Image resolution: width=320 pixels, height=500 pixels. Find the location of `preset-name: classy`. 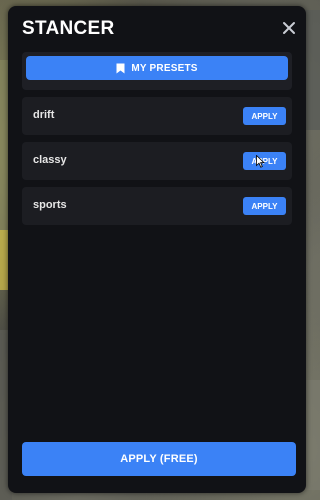

preset-name: classy is located at coordinates (50, 160).